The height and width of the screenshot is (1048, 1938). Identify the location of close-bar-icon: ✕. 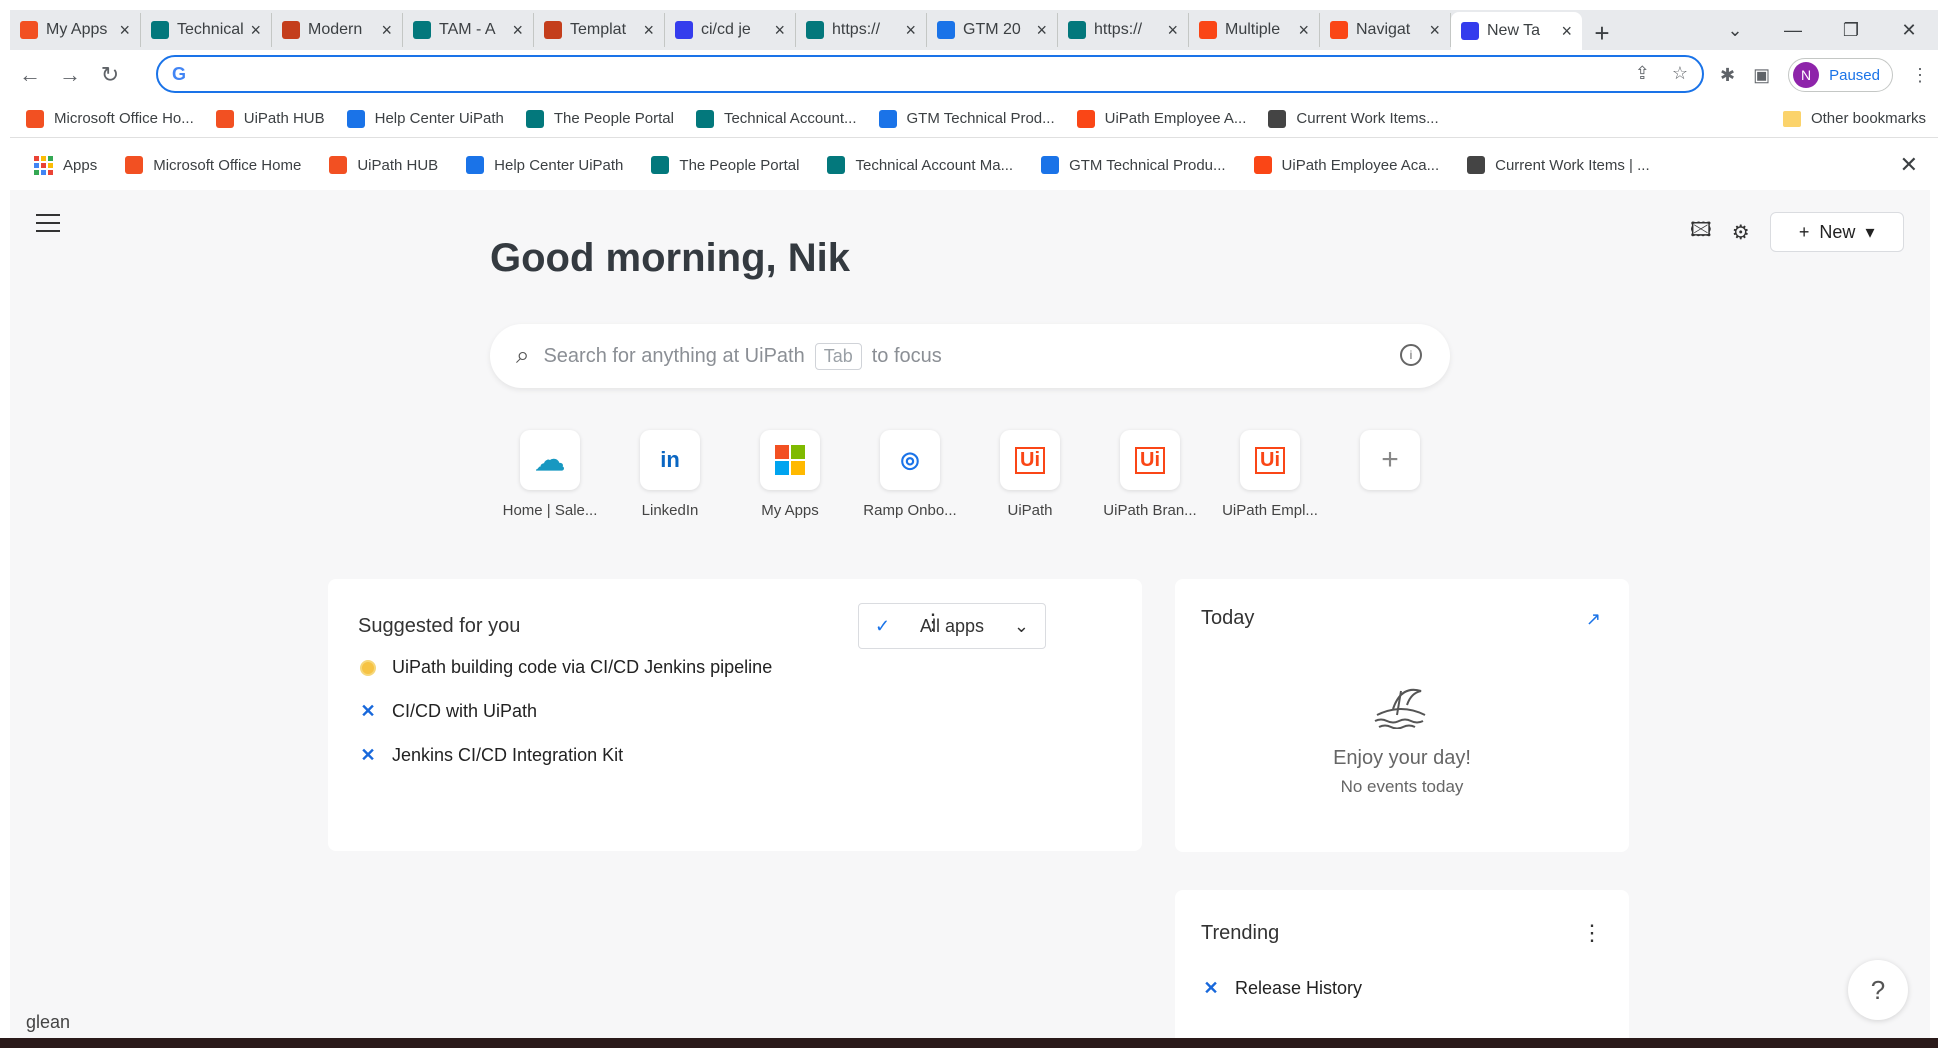
(1909, 165).